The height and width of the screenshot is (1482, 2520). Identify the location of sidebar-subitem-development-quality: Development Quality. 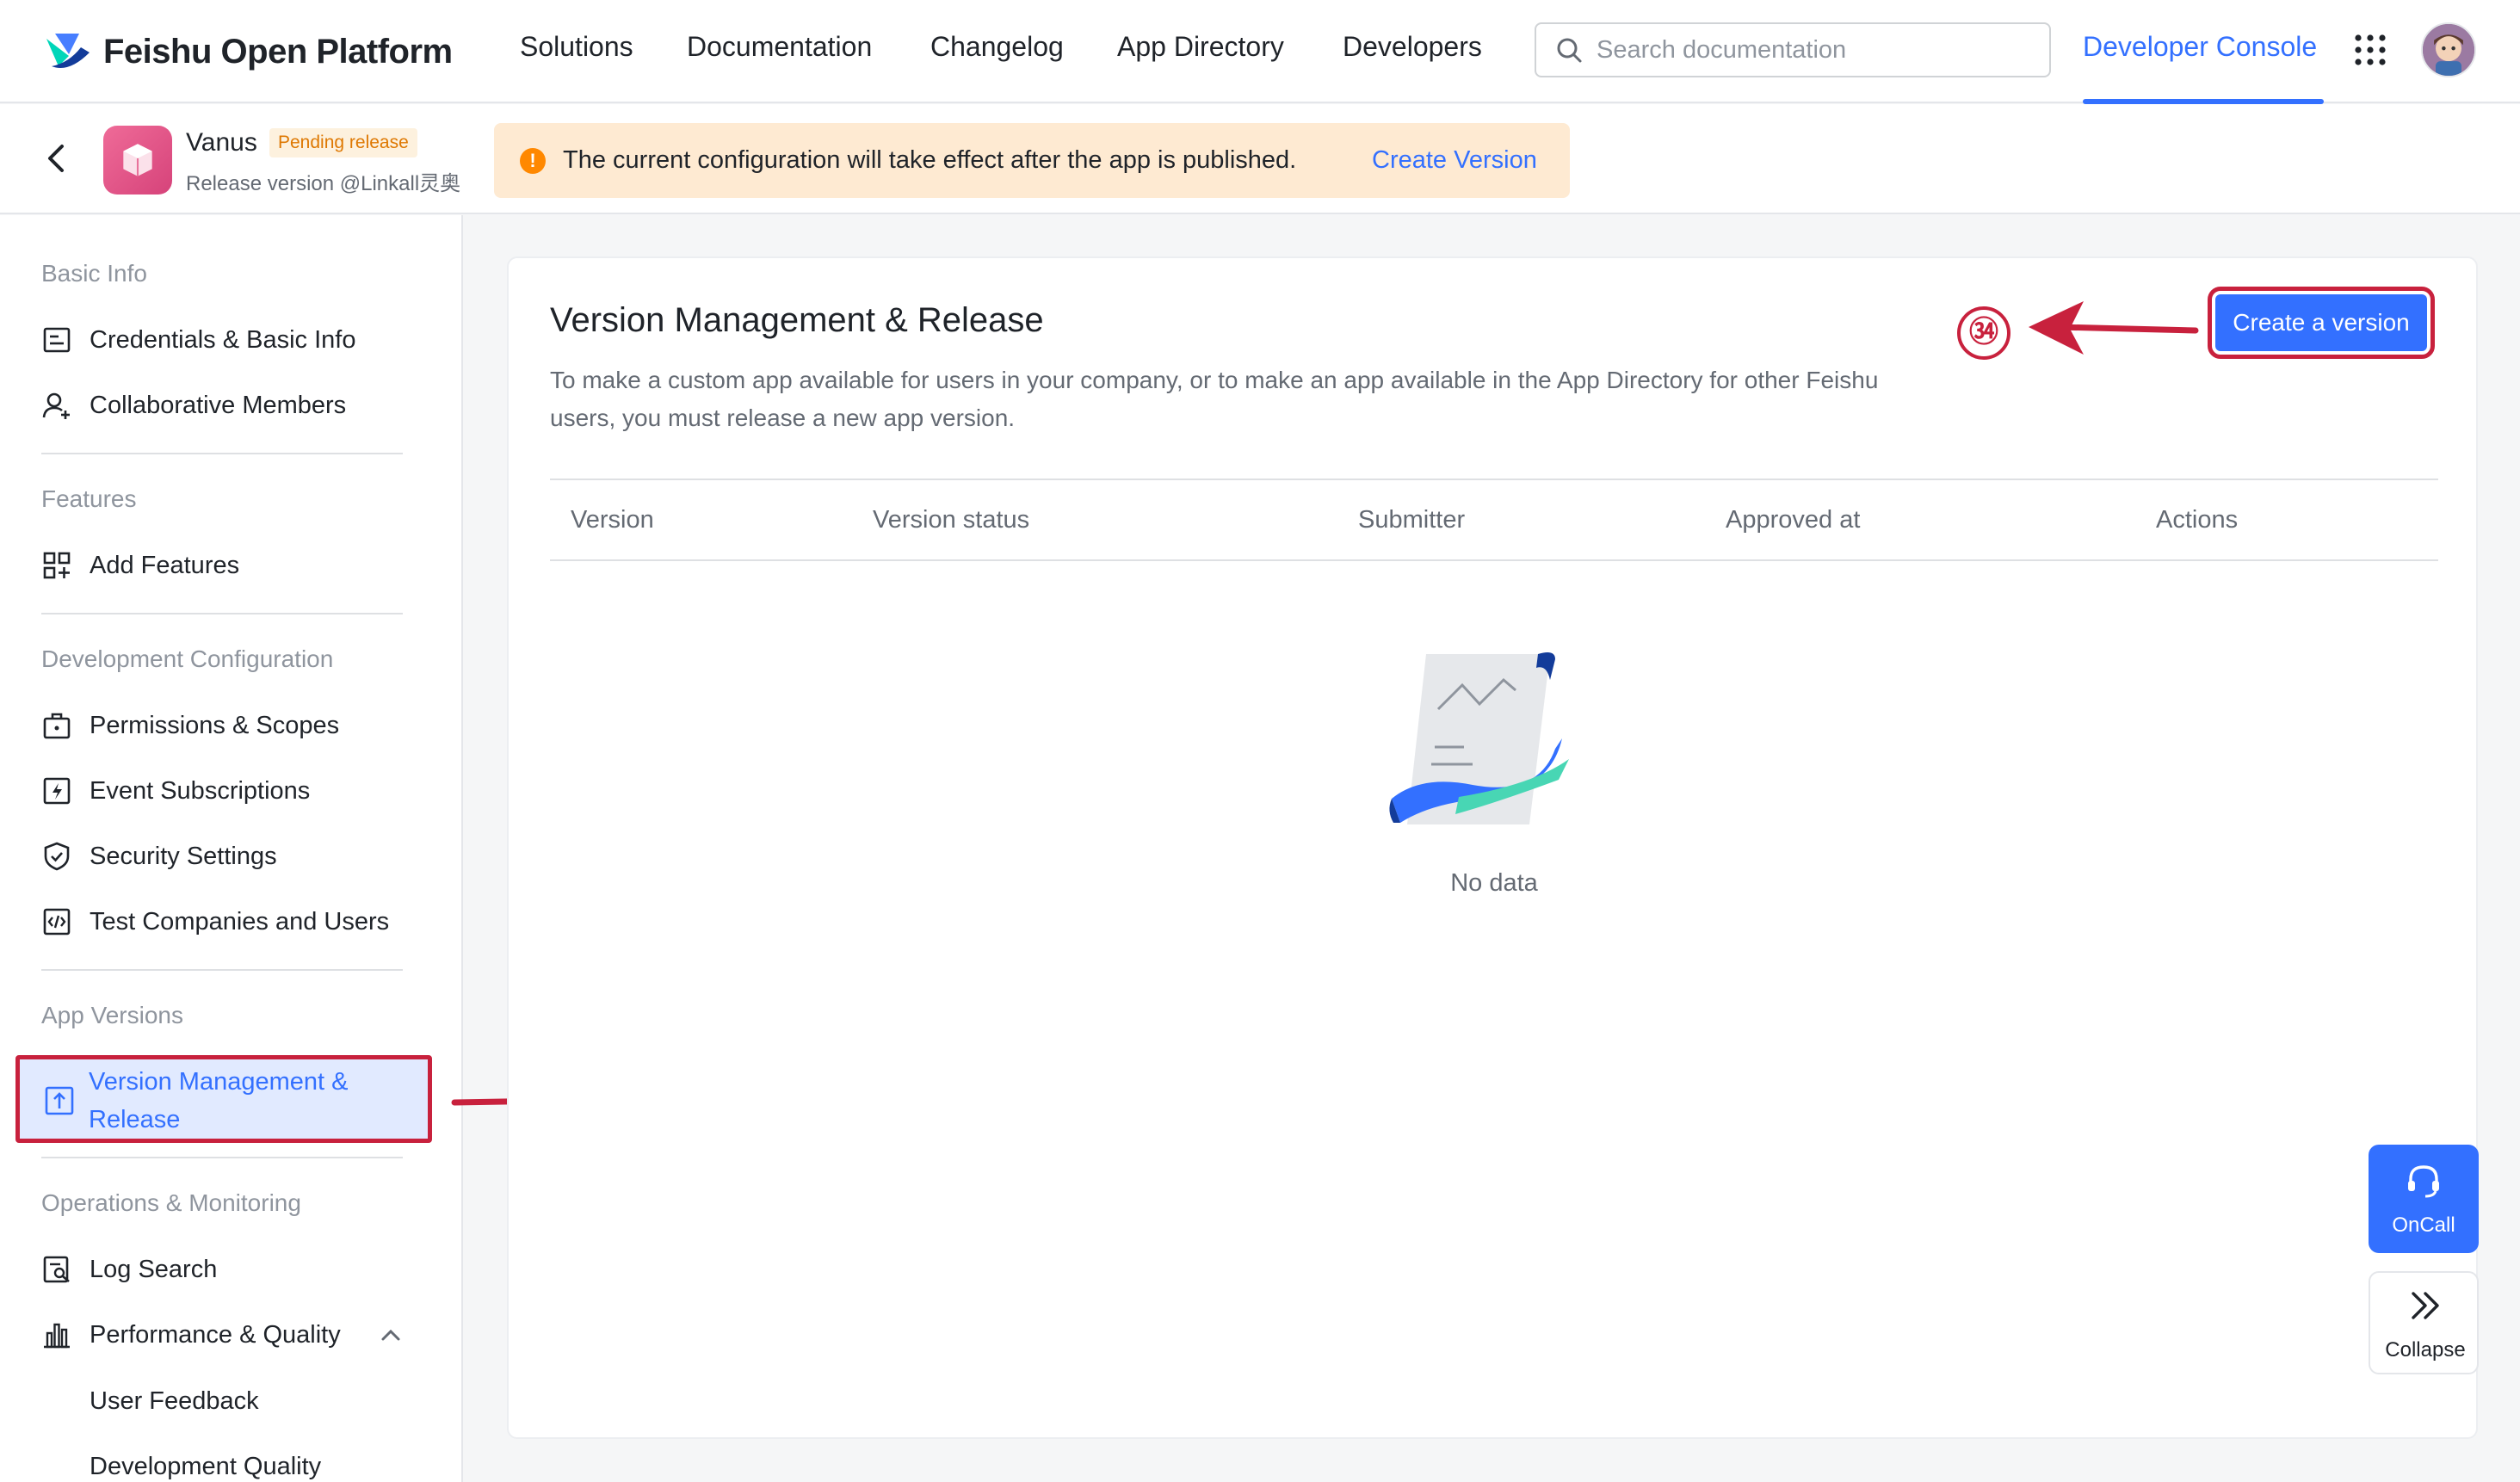
(206, 1467).